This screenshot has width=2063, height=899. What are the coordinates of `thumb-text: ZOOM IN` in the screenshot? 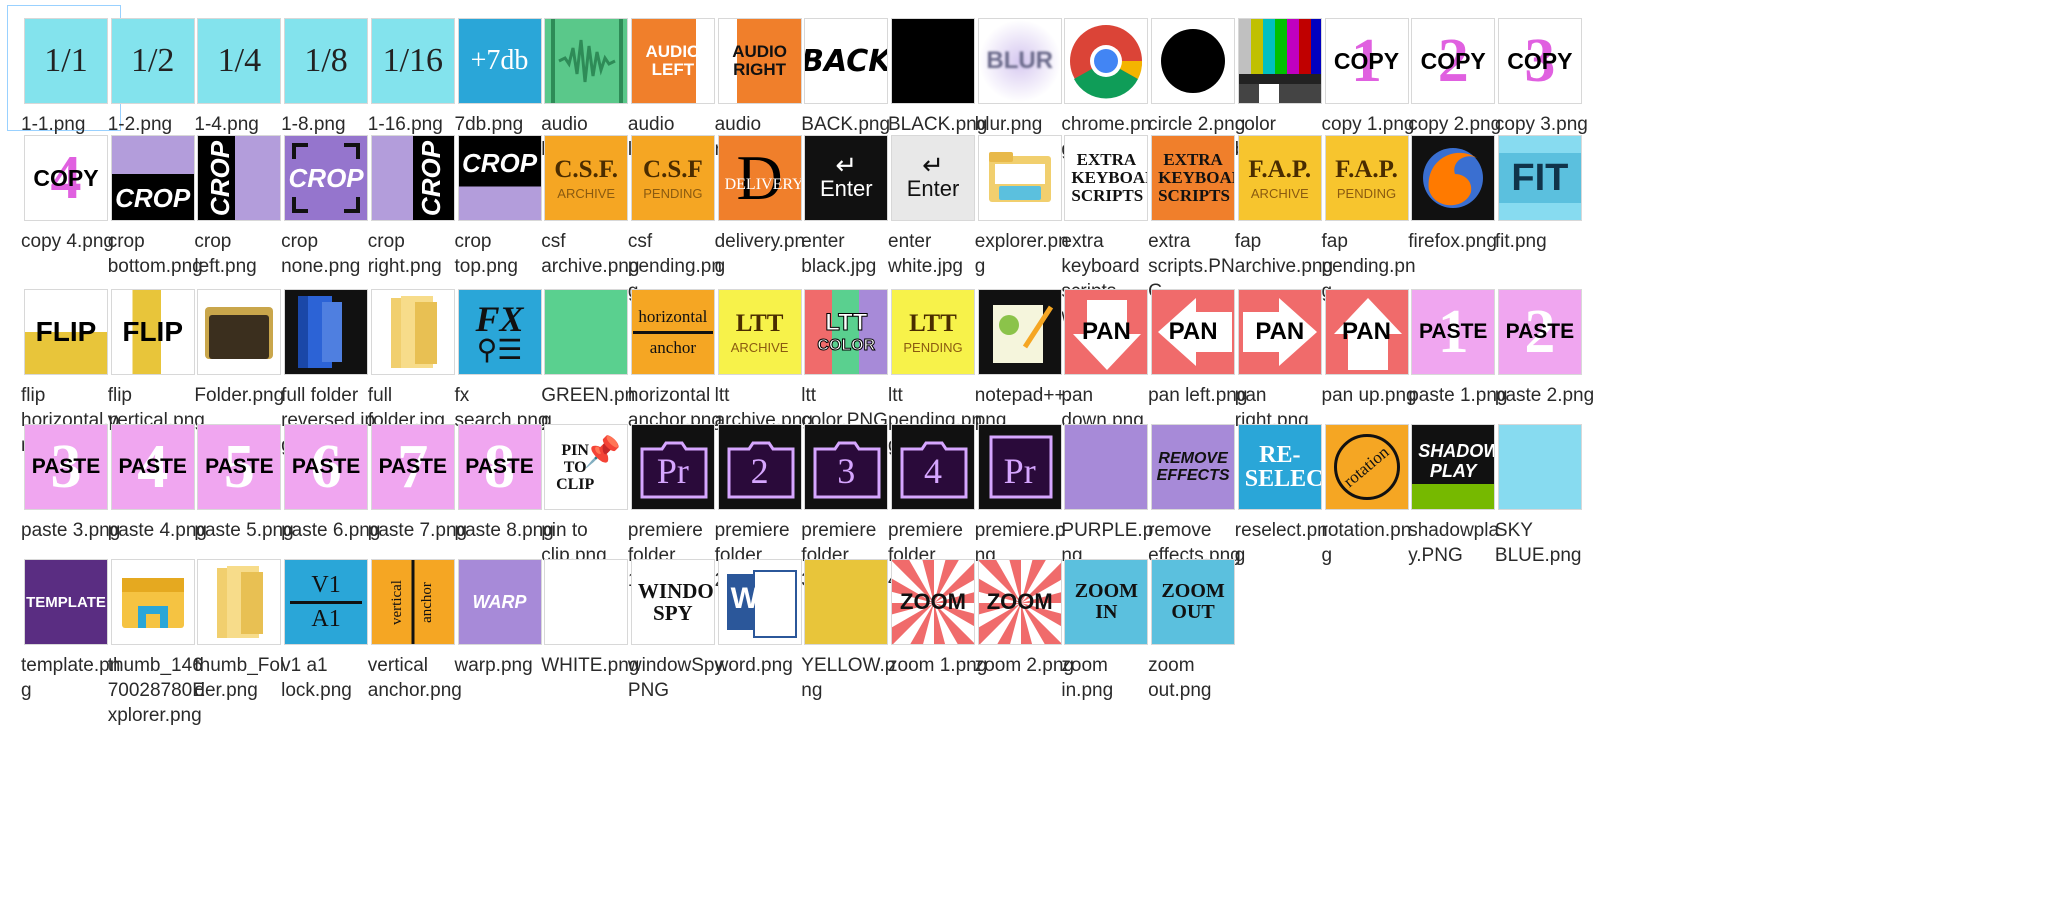 It's located at (1106, 601).